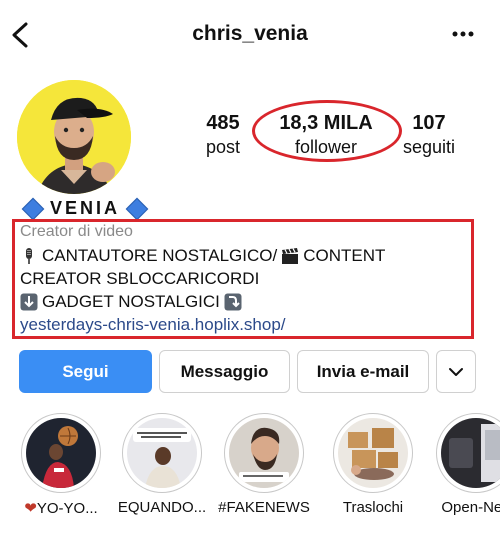  What do you see at coordinates (429, 147) in the screenshot?
I see `following-label: seguiti` at bounding box center [429, 147].